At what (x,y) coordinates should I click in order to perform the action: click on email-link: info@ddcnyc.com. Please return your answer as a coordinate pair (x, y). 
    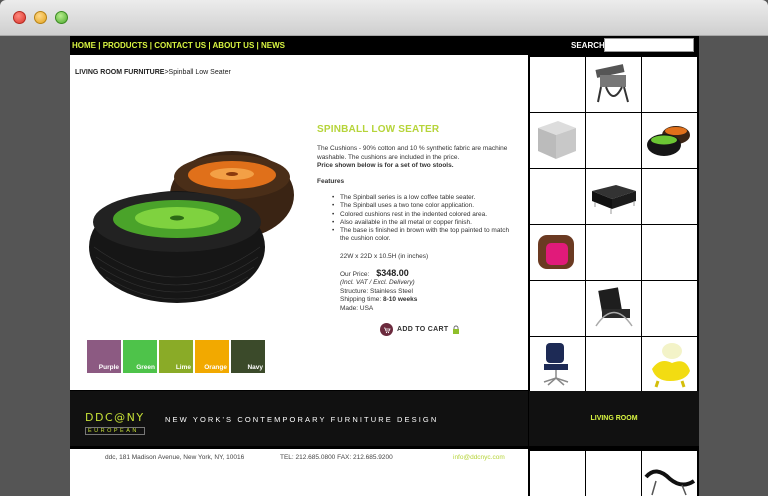
    Looking at the image, I should click on (479, 457).